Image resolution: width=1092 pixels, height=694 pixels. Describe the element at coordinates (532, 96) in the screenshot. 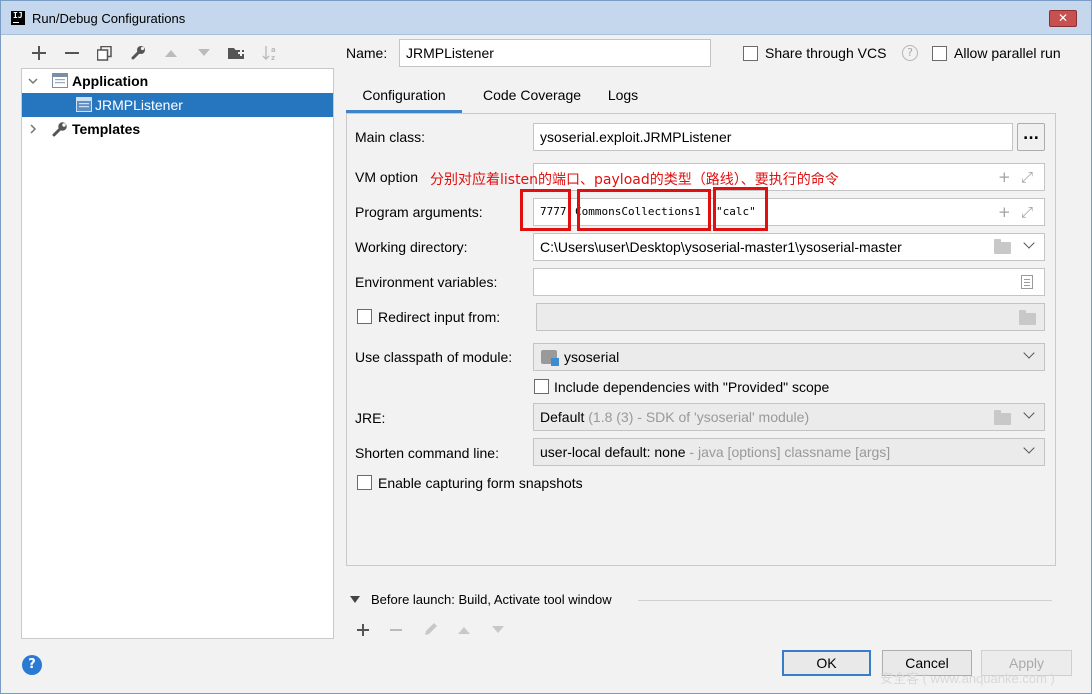

I see `tab-code-coverage: Code Coverage` at that location.